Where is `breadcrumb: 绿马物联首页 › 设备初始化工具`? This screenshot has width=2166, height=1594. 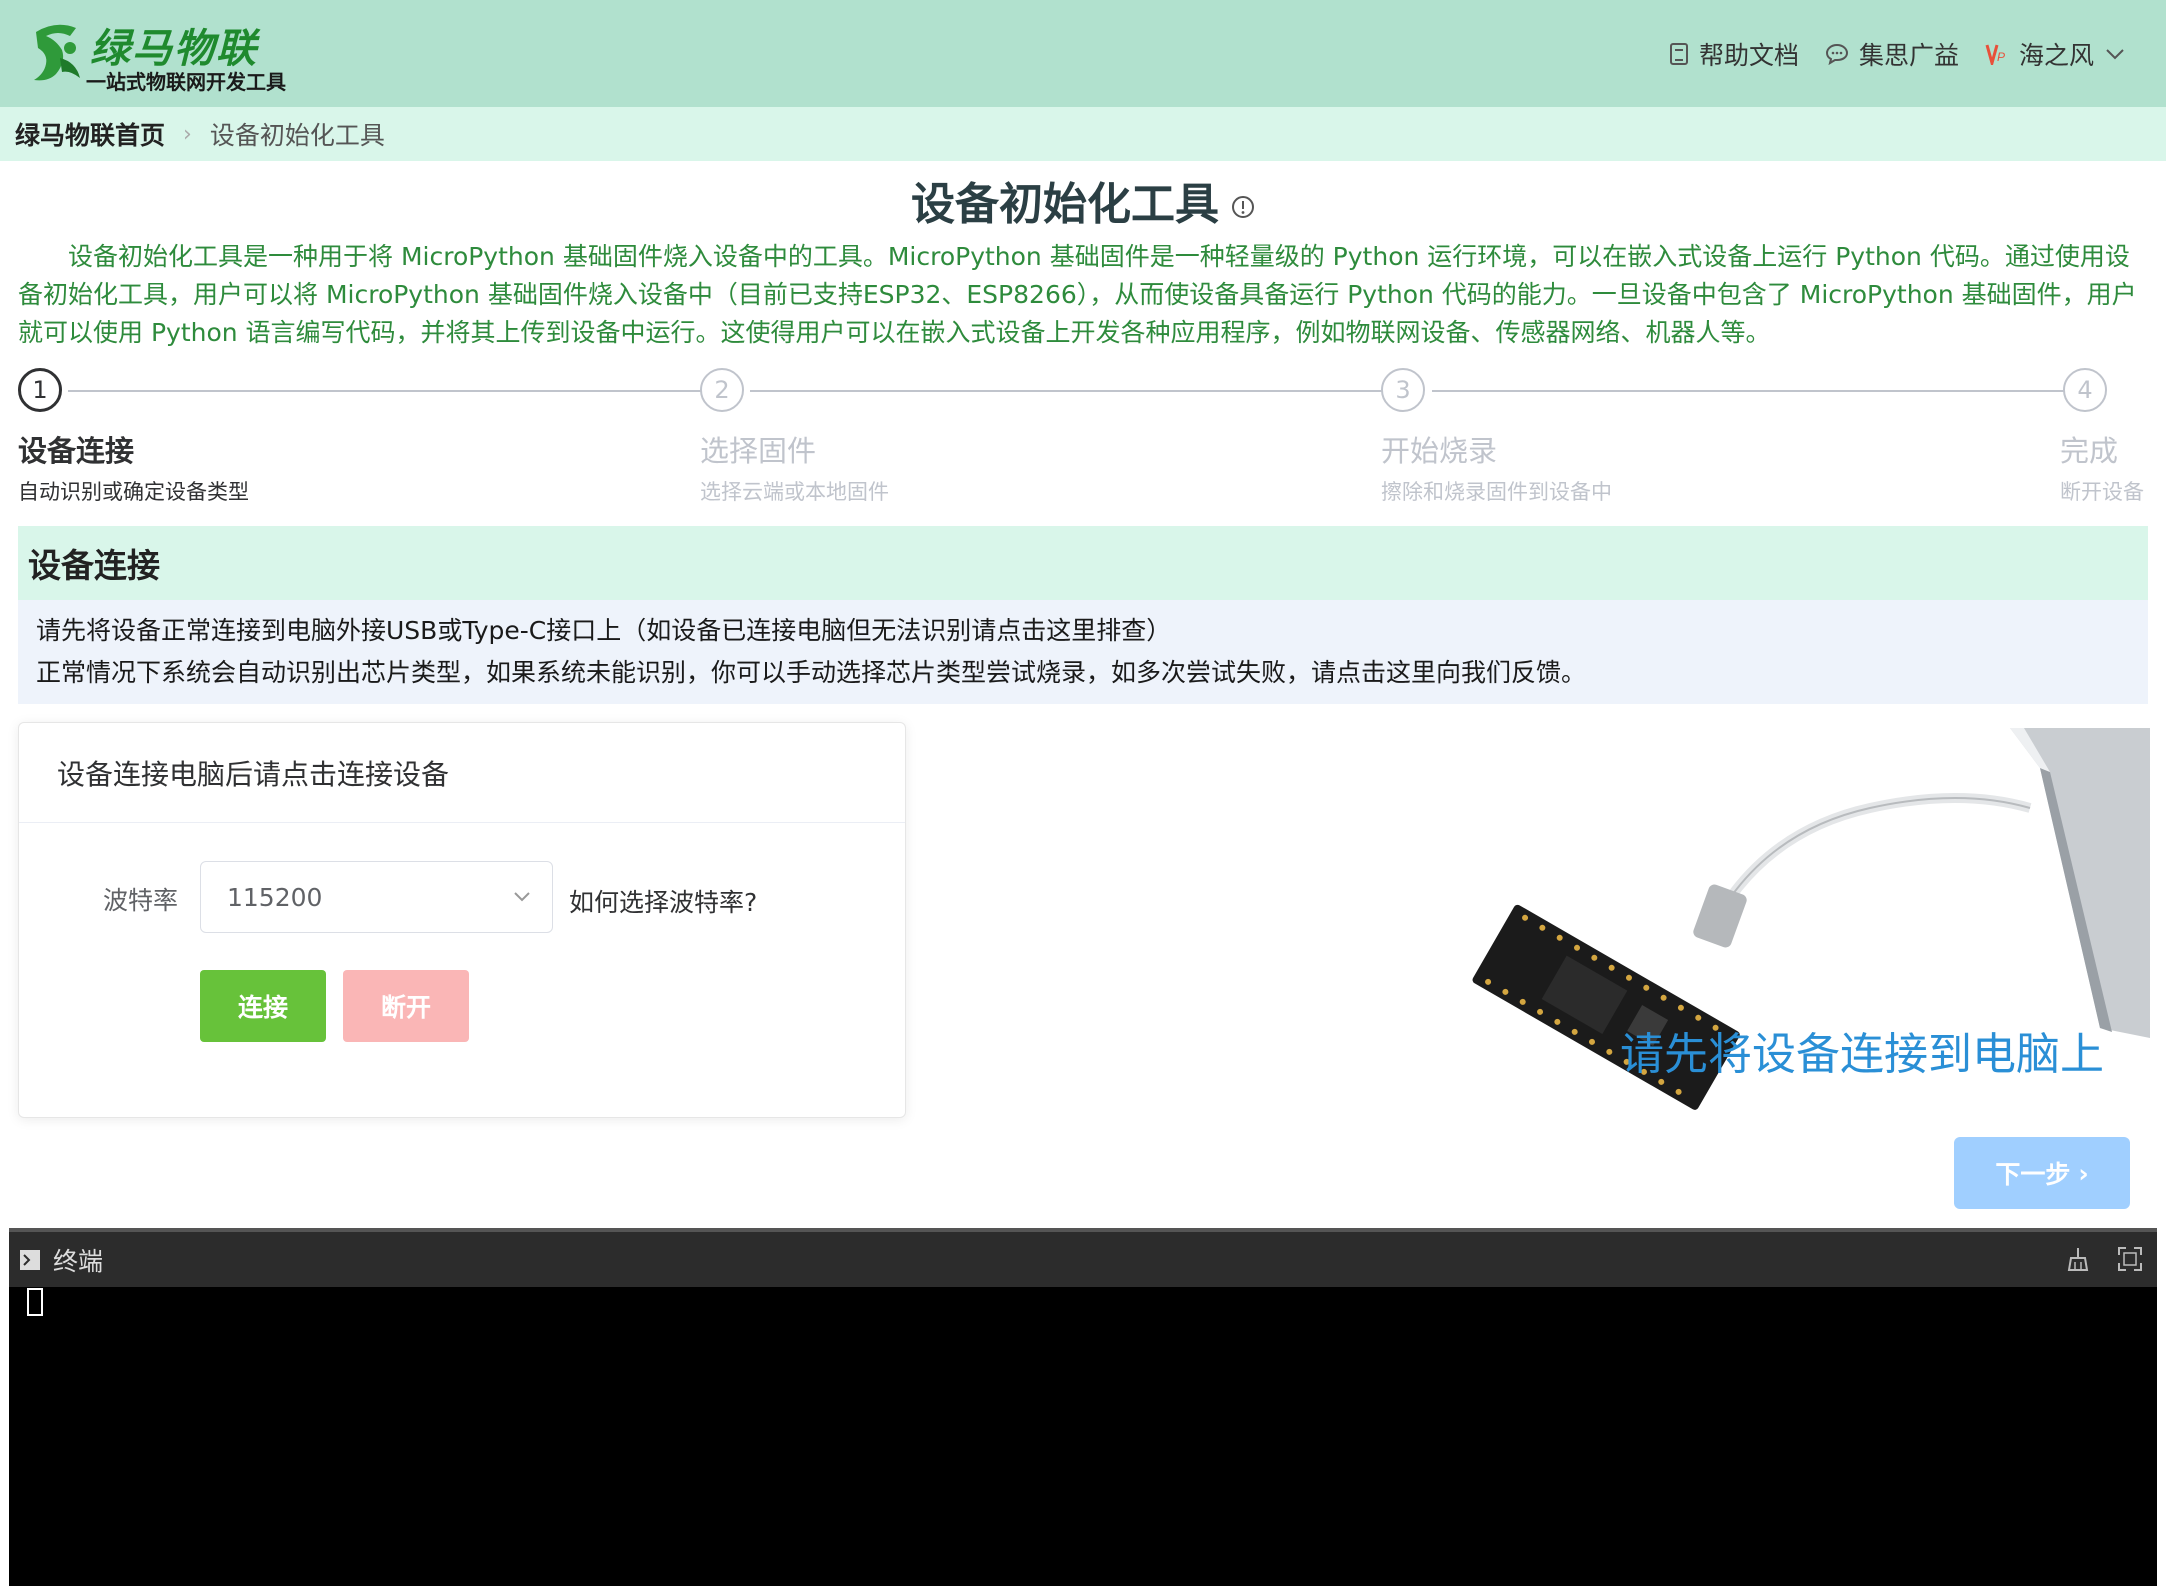
breadcrumb: 绿马物联首页 › 设备初始化工具 is located at coordinates (1083, 134).